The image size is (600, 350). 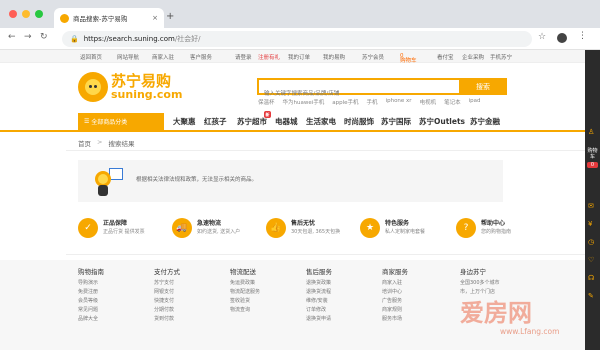 I want to click on browser-menu-icon: ⋮, so click(x=582, y=36).